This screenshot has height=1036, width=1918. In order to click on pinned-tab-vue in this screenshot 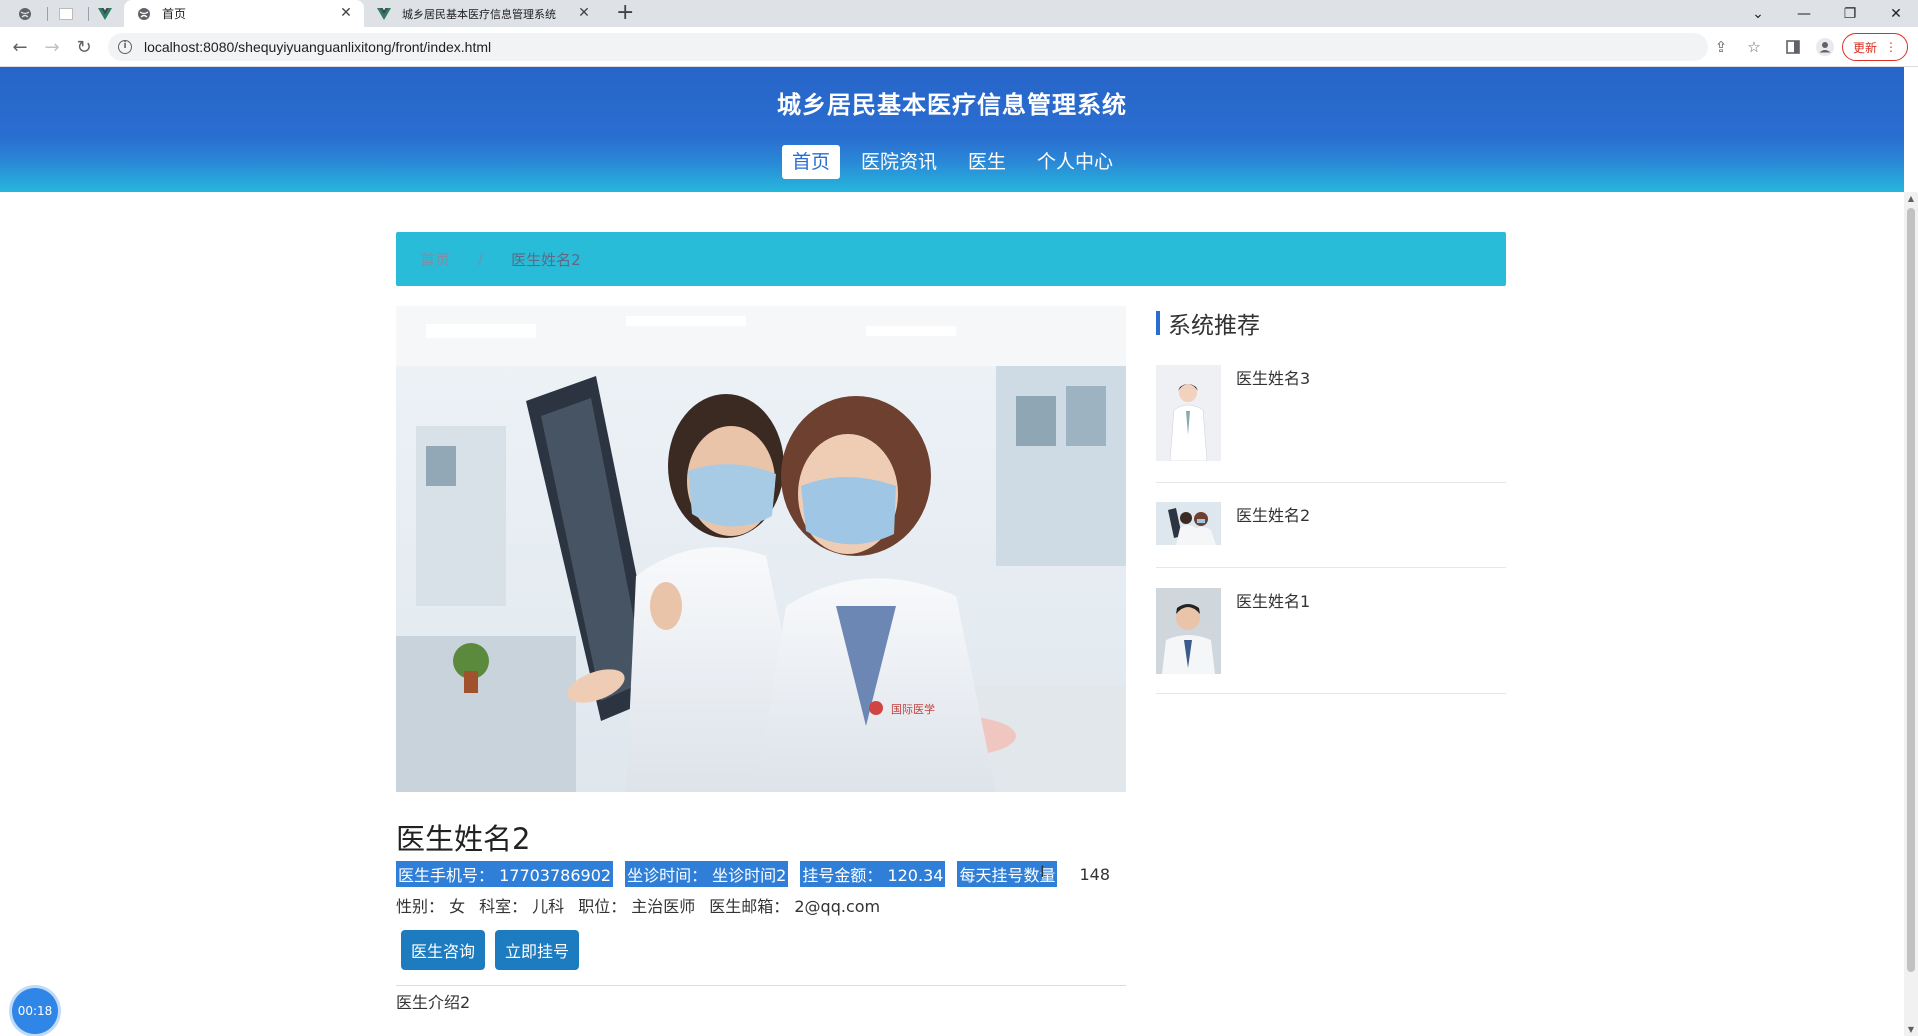, I will do `click(105, 13)`.